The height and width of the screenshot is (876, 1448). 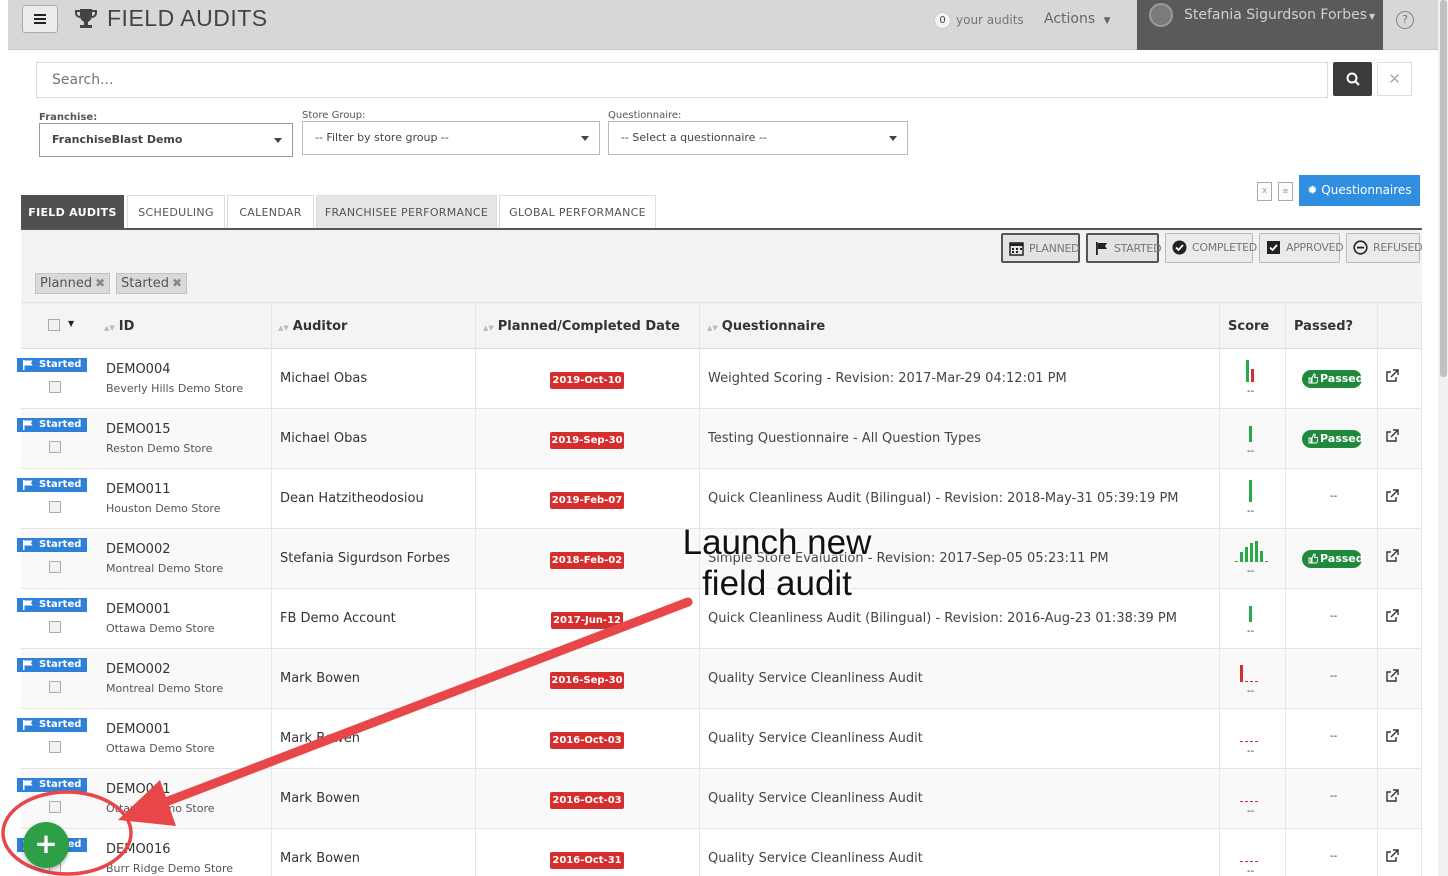 I want to click on new-audit-button: +, so click(x=46, y=845).